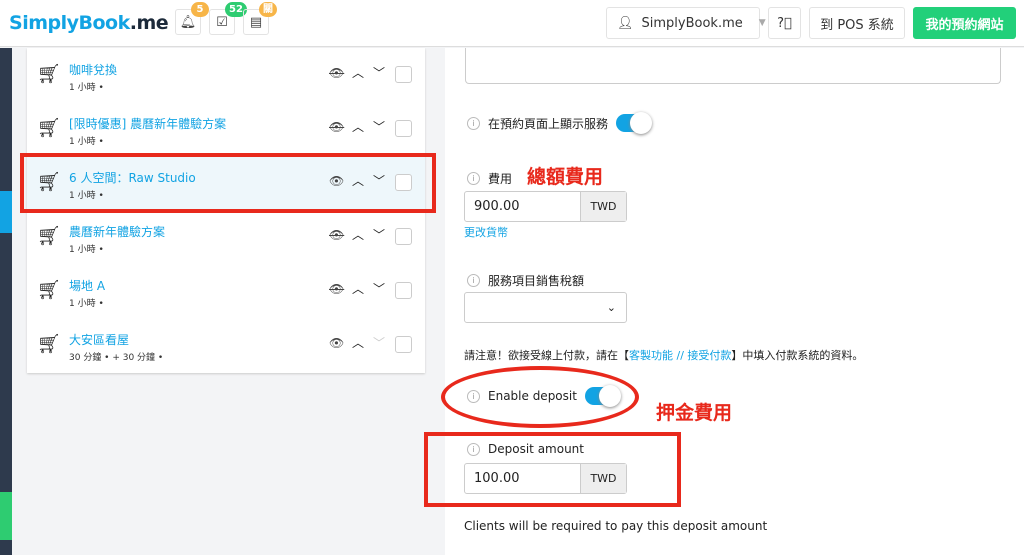  Describe the element at coordinates (222, 22) in the screenshot. I see `calendar-check-icon: ☑` at that location.